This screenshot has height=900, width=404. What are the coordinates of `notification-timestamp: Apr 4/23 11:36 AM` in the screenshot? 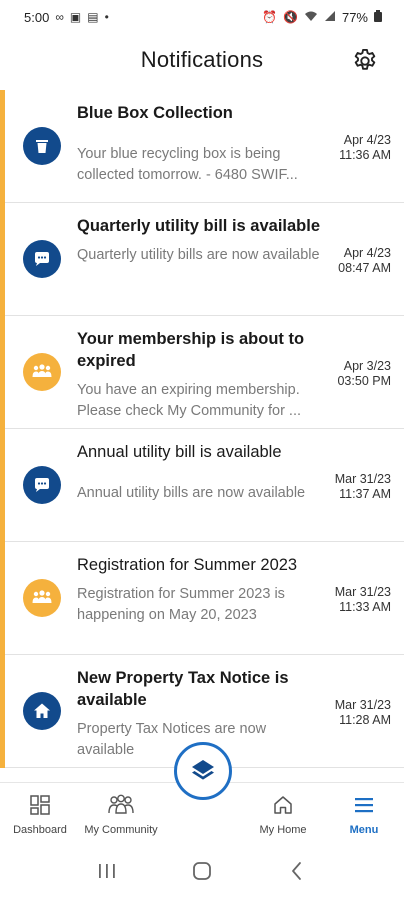 It's located at (356, 148).